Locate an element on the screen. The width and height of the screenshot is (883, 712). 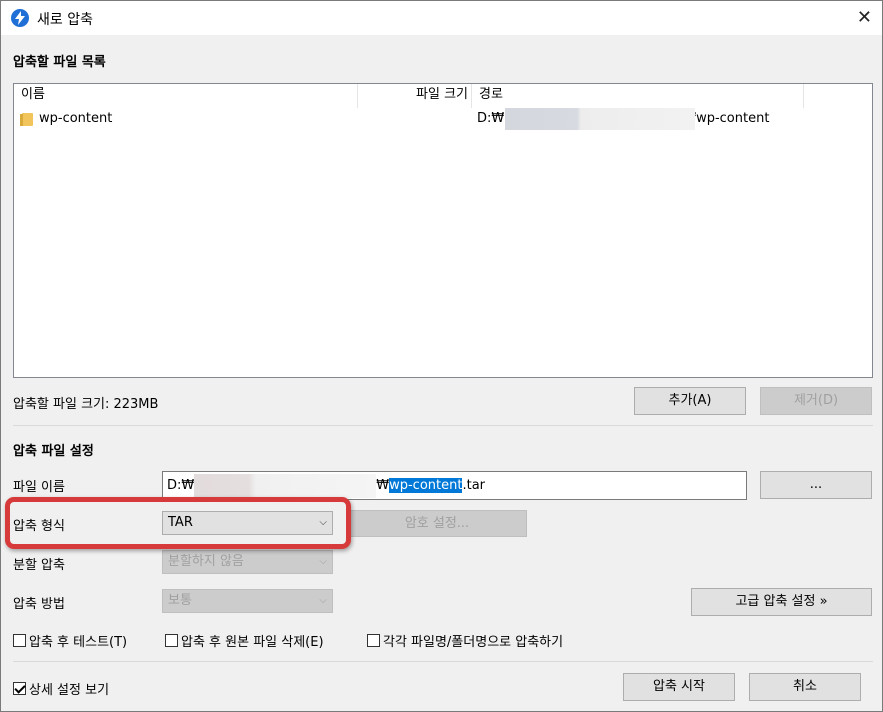
method-value: 보통 is located at coordinates (180, 600).